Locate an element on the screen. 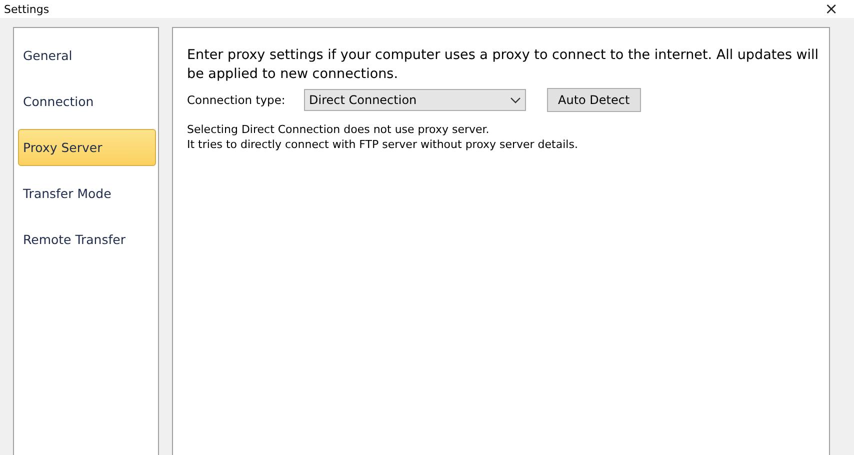  sidebar-item: Connection is located at coordinates (87, 101).